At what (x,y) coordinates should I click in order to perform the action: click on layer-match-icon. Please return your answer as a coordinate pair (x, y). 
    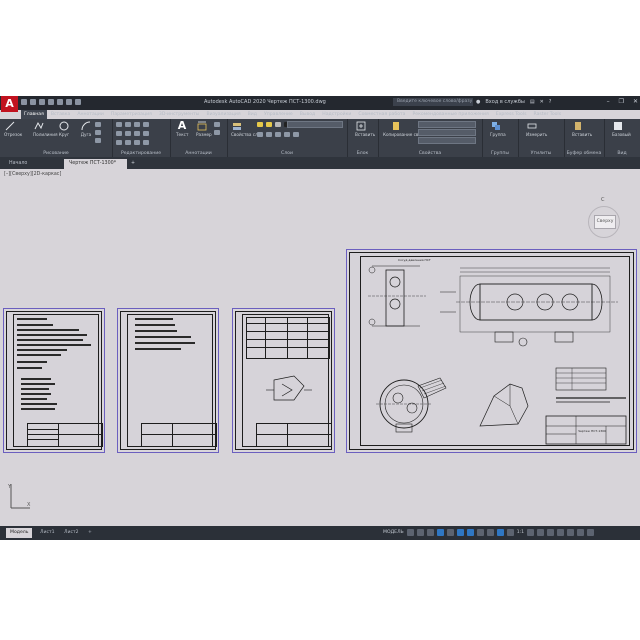
    Looking at the image, I should click on (260, 134).